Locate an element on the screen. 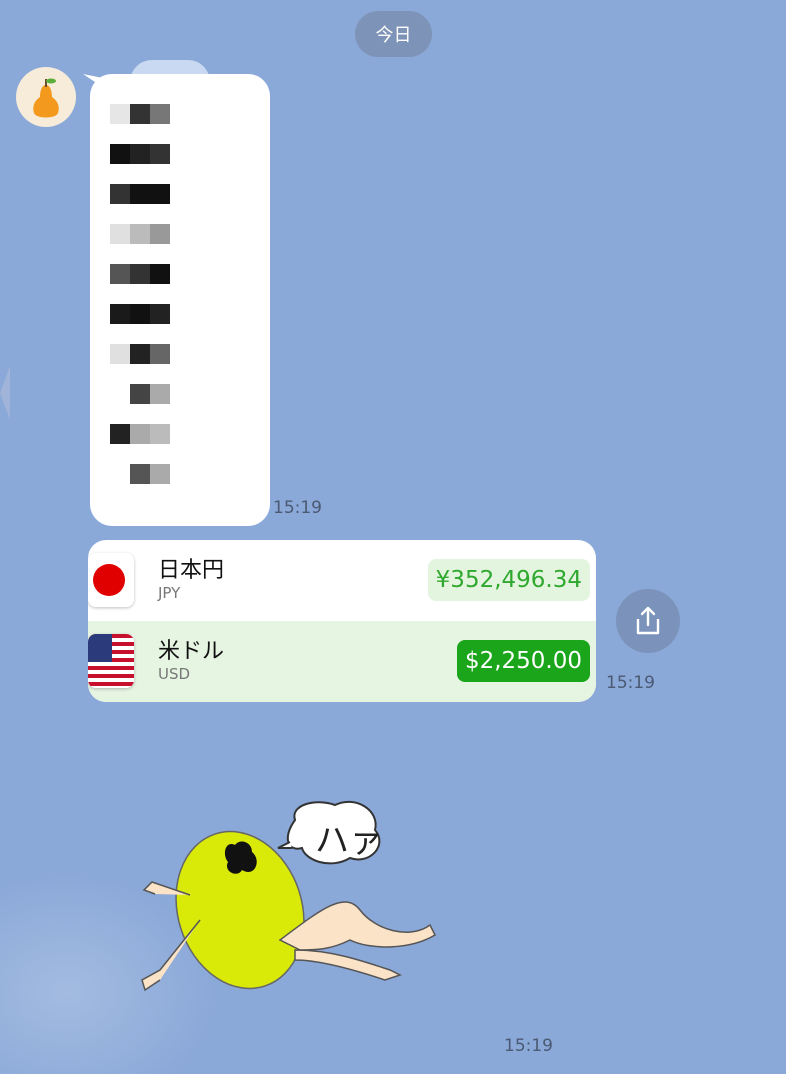  redacted-message-bubble is located at coordinates (180, 300).